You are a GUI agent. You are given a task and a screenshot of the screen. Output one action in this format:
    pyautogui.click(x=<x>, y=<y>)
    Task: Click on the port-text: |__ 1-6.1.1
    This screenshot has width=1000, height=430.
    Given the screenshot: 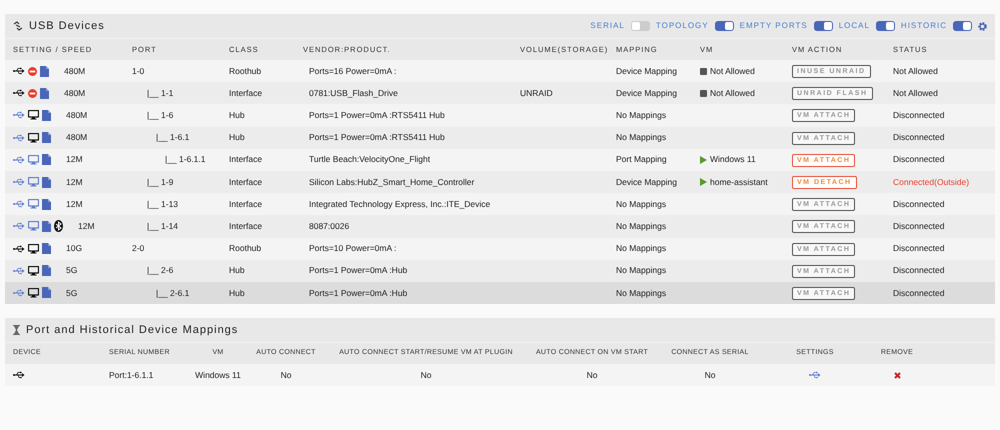 What is the action you would take?
    pyautogui.click(x=185, y=159)
    